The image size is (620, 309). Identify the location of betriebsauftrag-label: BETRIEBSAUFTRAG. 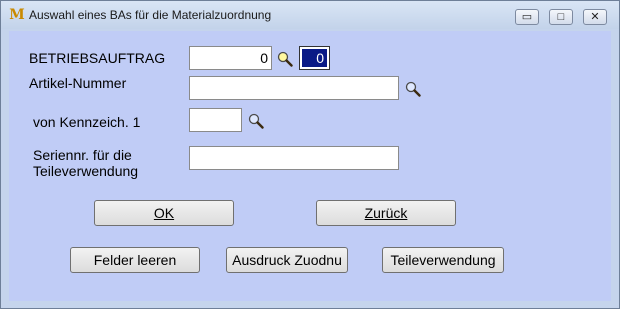
(97, 58).